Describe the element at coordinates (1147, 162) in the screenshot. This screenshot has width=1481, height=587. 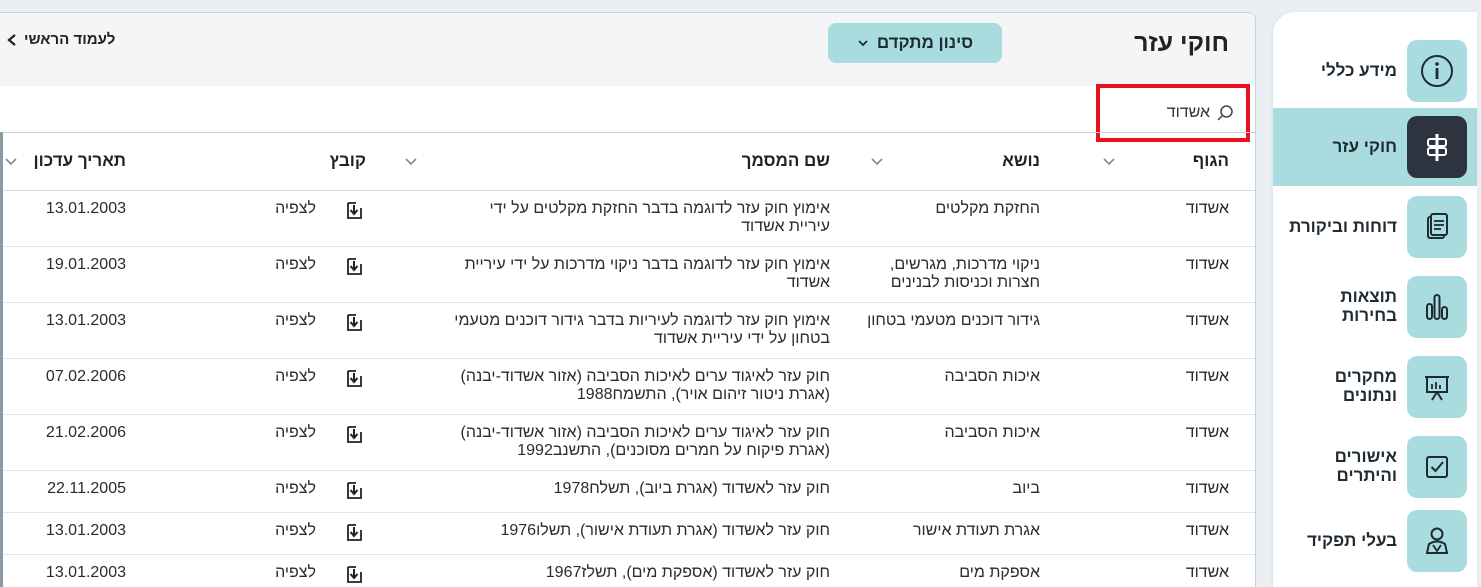
I see `column-header-body: הגוף` at that location.